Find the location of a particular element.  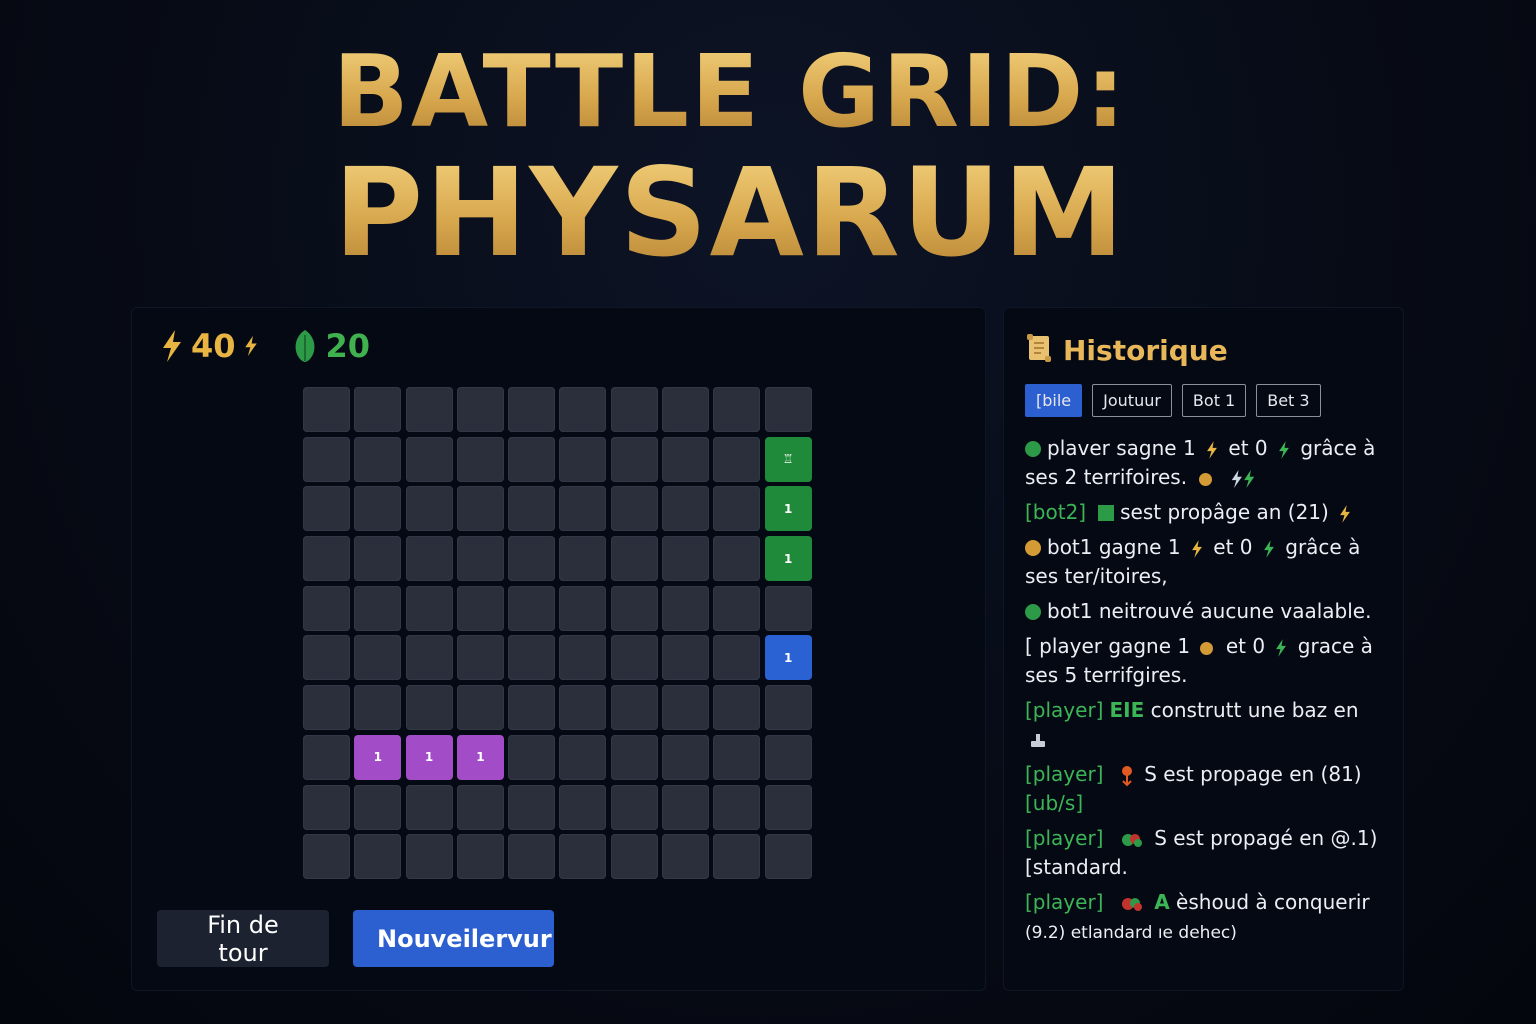

new-game-button: Nouveilervur is located at coordinates (453, 938).